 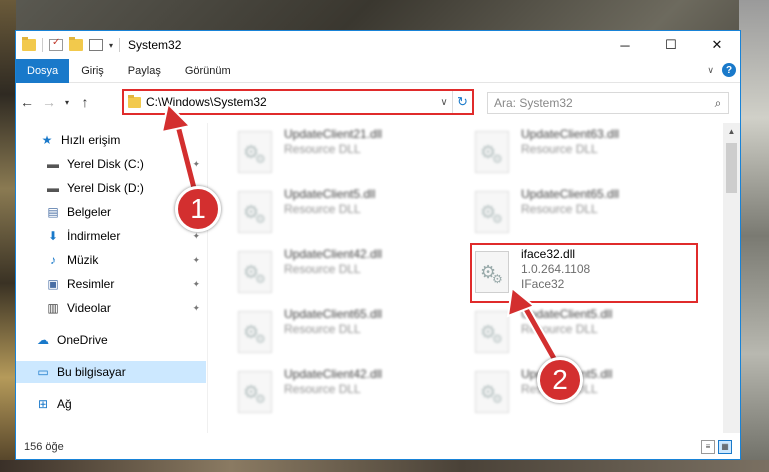 What do you see at coordinates (462, 102) in the screenshot?
I see `refresh-button: ↻` at bounding box center [462, 102].